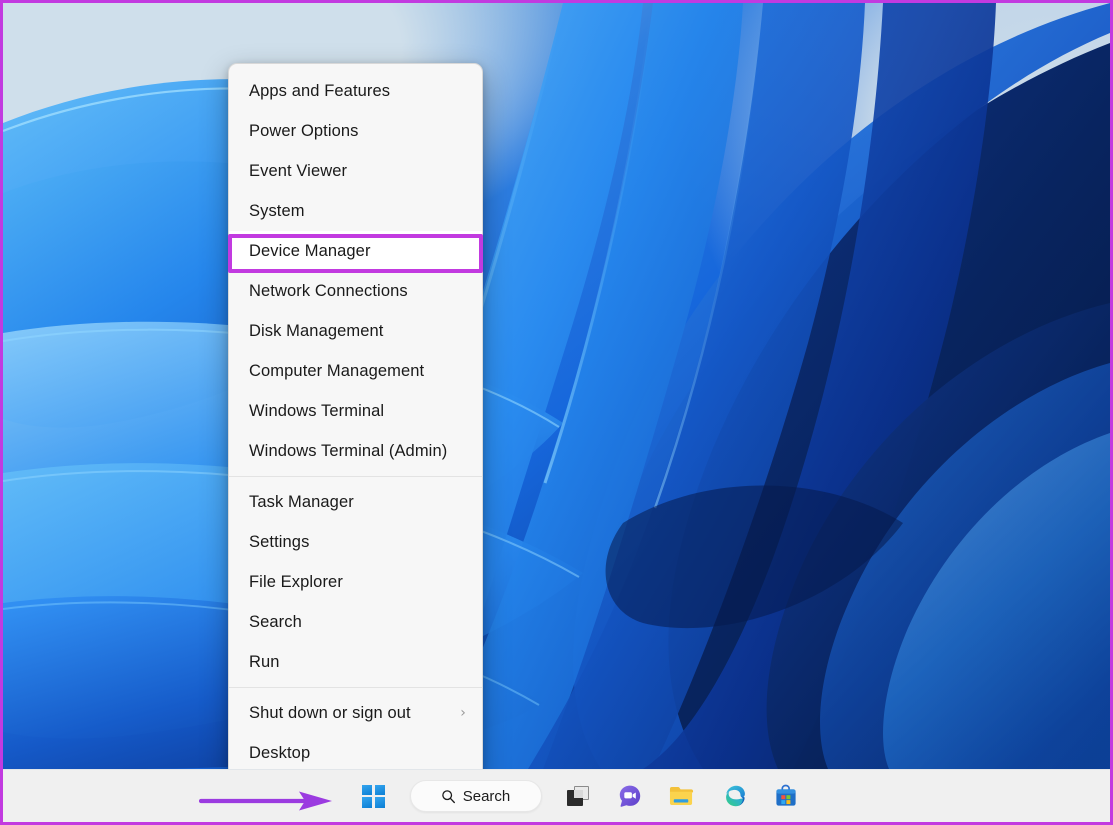 This screenshot has height=825, width=1113. I want to click on menu-item-apps-and-features: Apps and Features, so click(355, 91).